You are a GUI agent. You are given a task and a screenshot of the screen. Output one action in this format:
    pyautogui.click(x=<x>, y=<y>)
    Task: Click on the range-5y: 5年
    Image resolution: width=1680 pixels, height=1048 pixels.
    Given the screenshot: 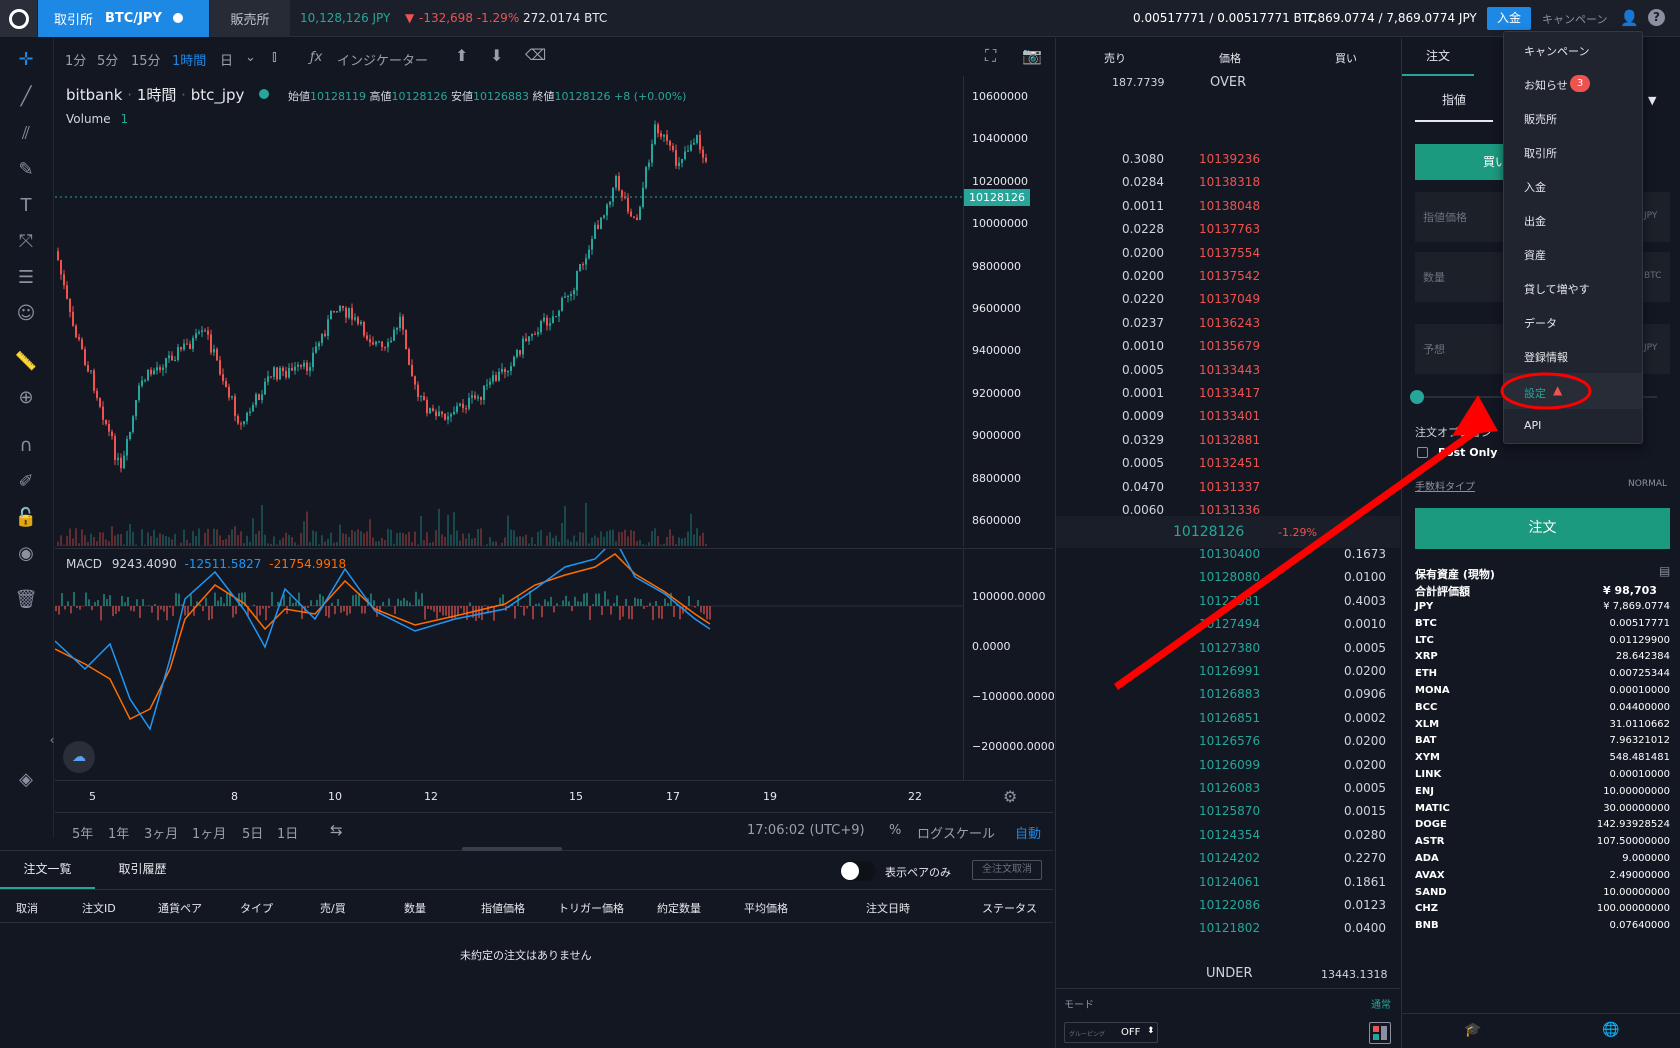 What is the action you would take?
    pyautogui.click(x=82, y=832)
    